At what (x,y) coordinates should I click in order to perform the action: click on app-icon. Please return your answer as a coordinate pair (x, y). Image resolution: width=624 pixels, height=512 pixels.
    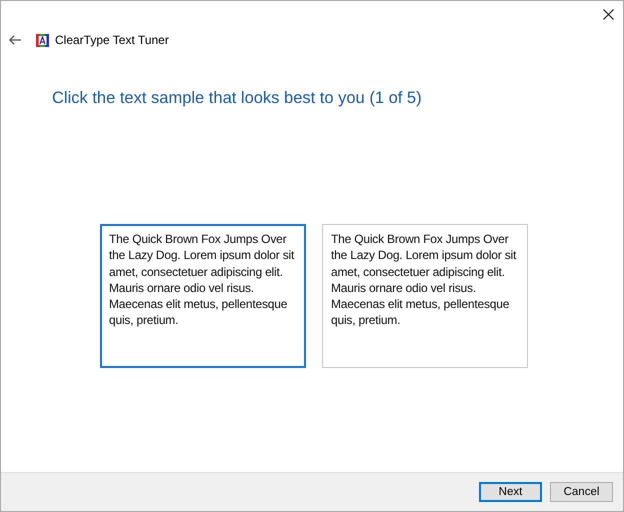
    Looking at the image, I should click on (42, 40).